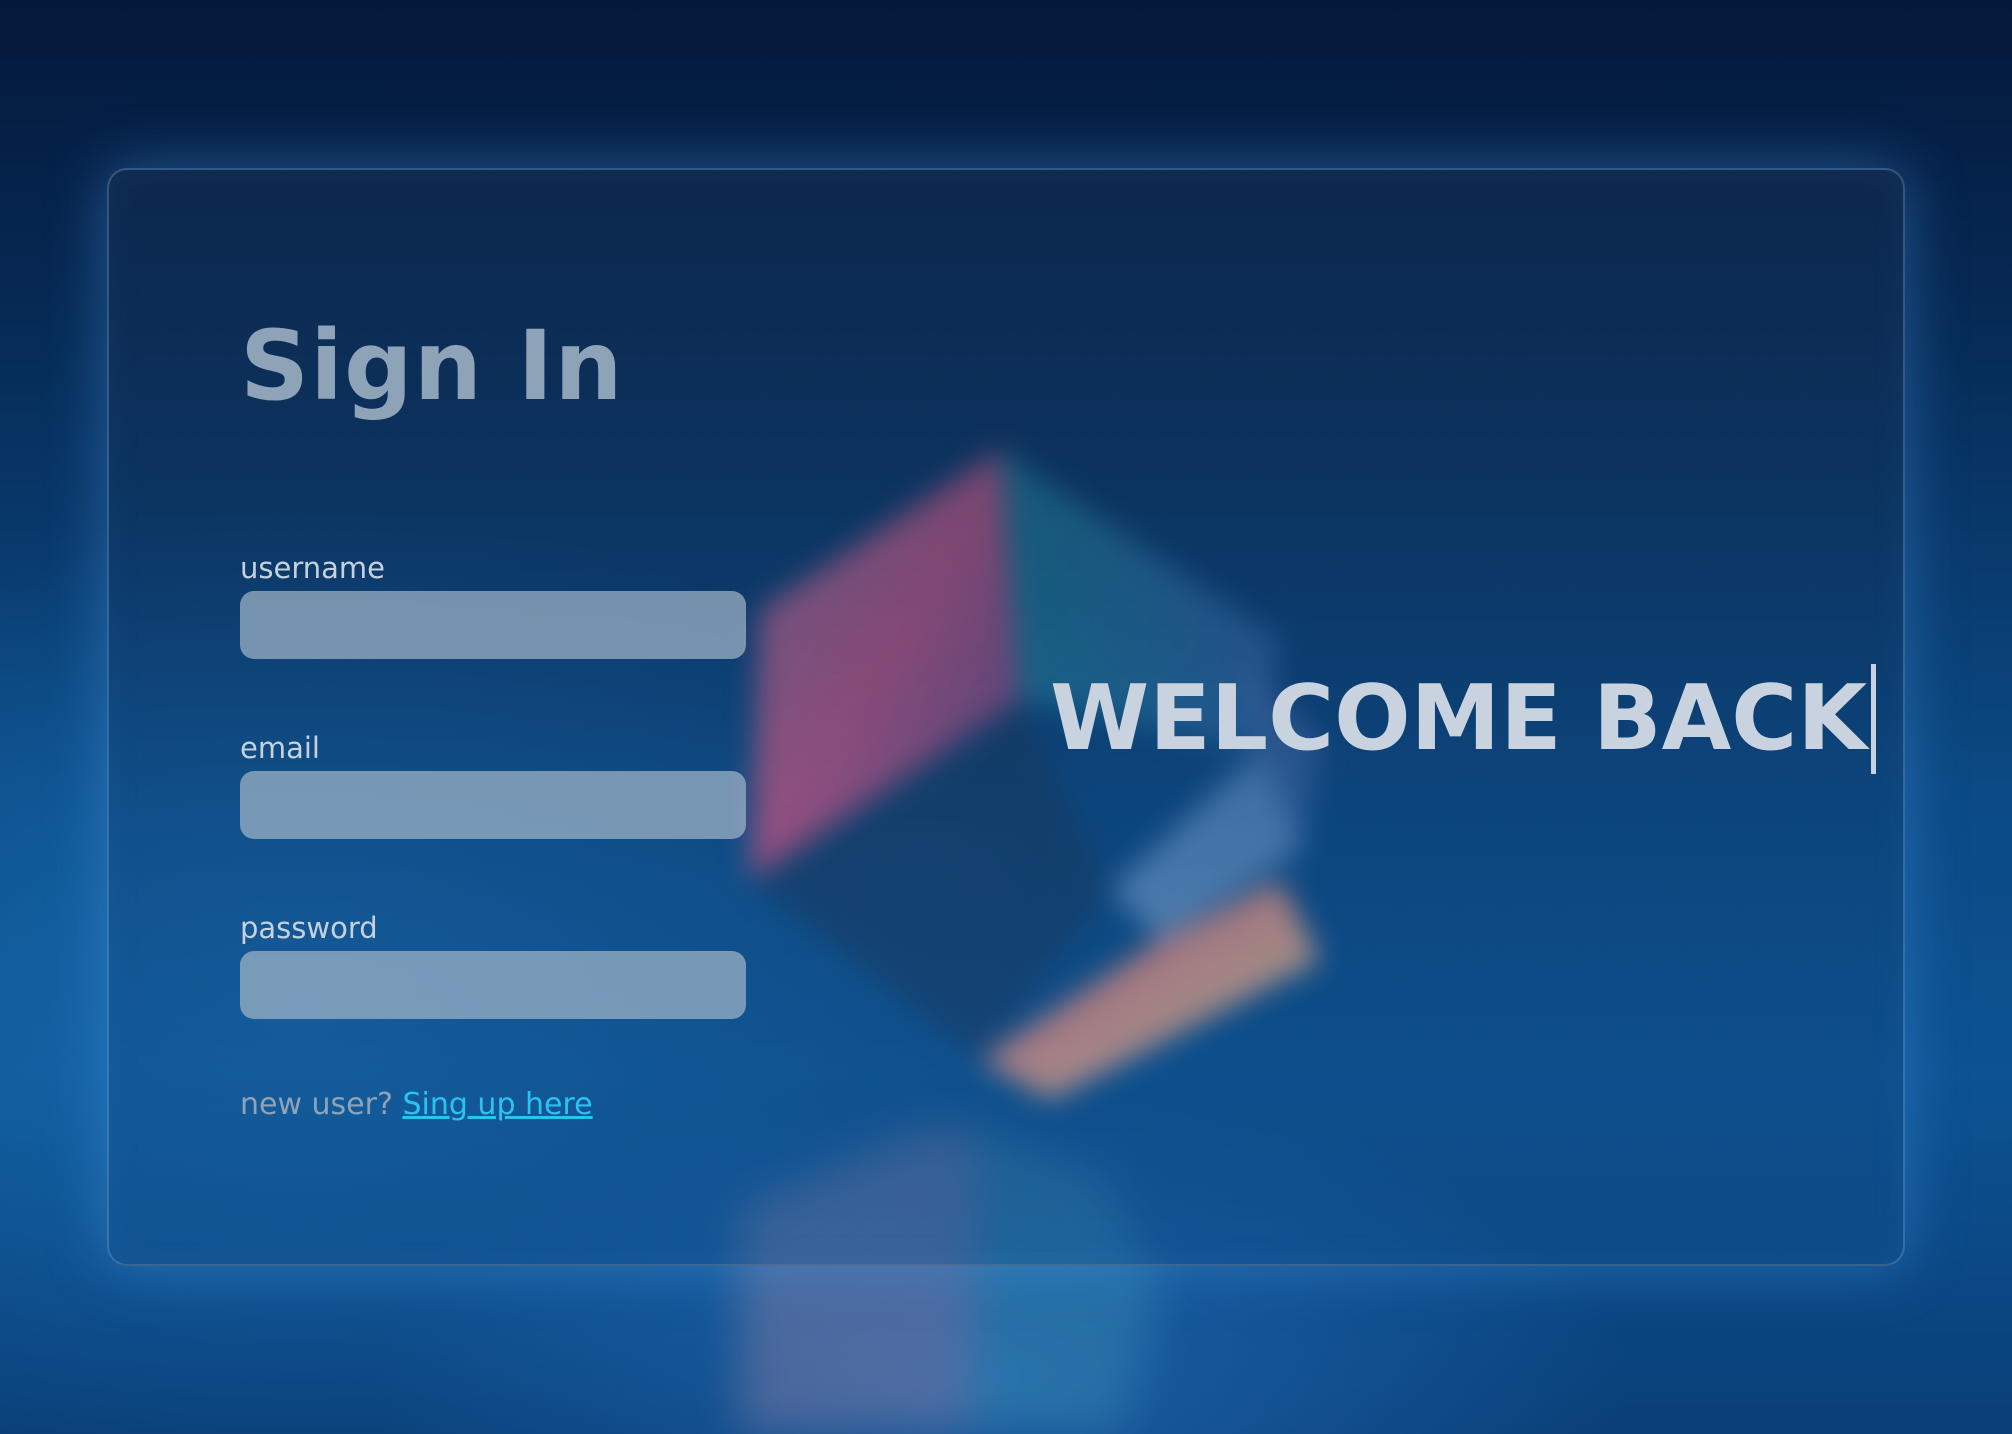  What do you see at coordinates (493, 985) in the screenshot?
I see `password-input` at bounding box center [493, 985].